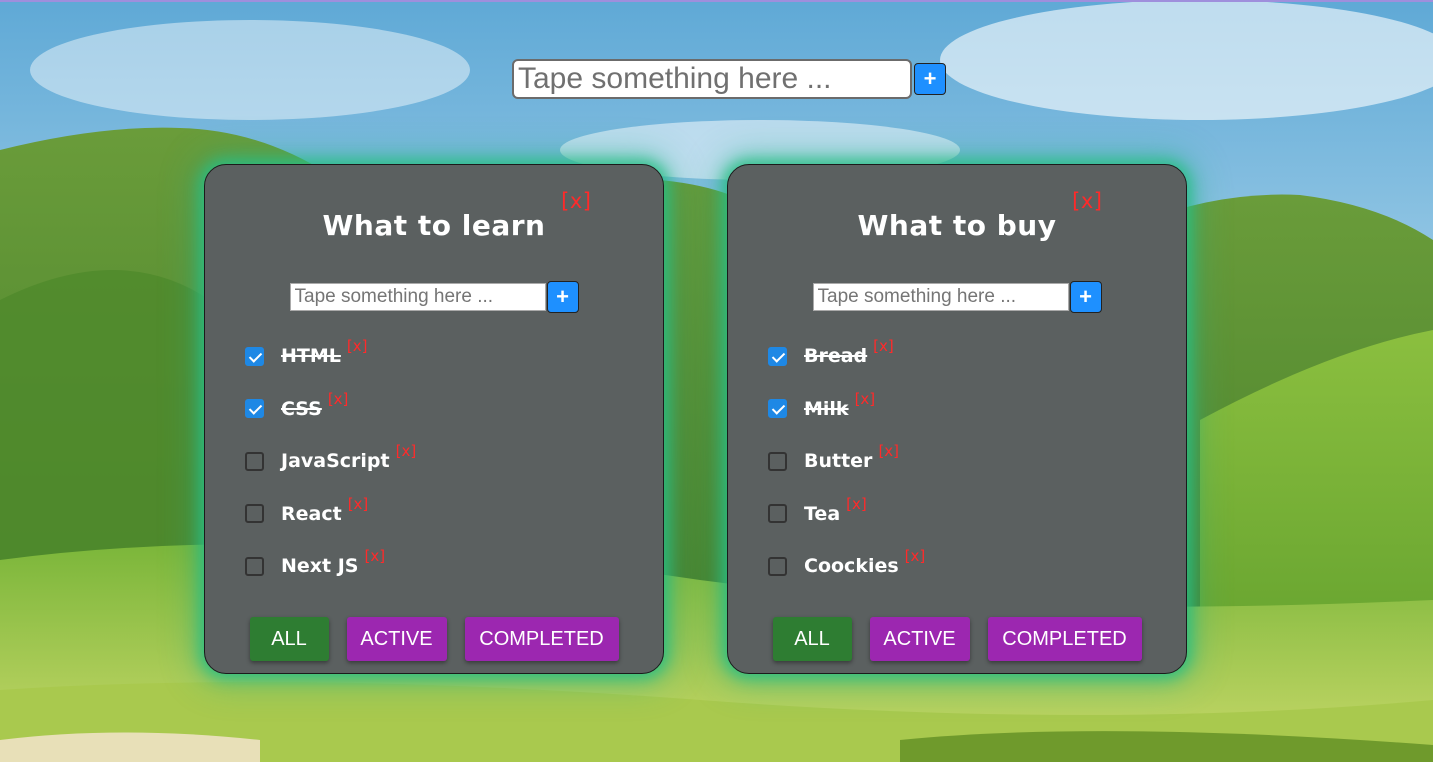 The height and width of the screenshot is (762, 1433). What do you see at coordinates (826, 408) in the screenshot?
I see `task-label: Milk` at bounding box center [826, 408].